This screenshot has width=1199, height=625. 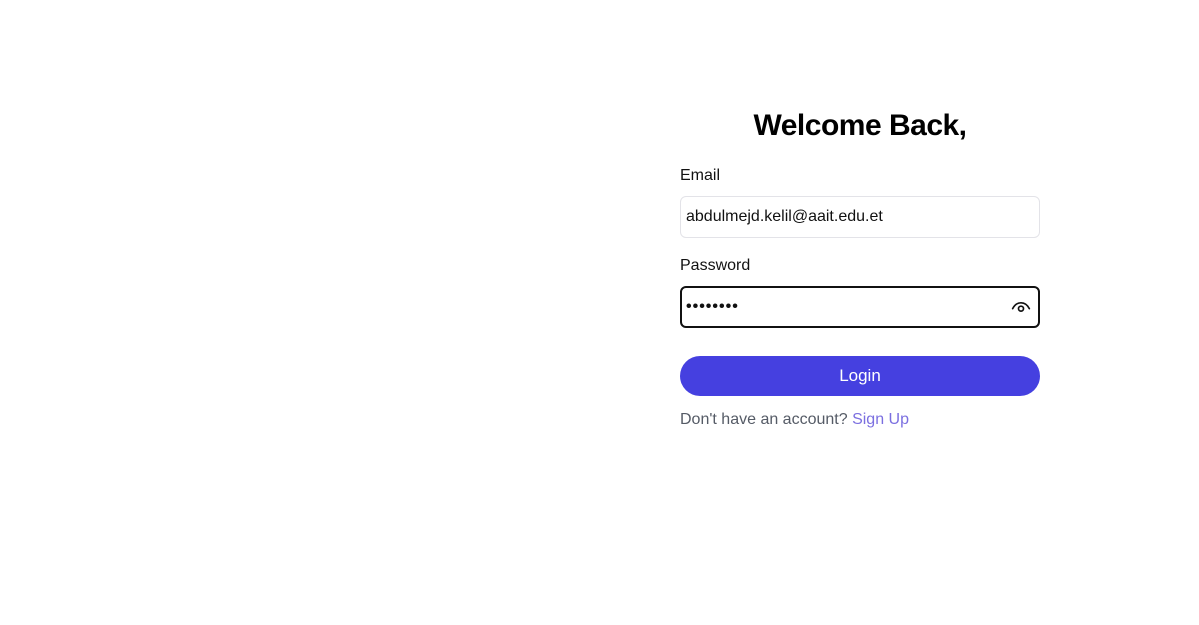 I want to click on password-label: Password, so click(x=715, y=265).